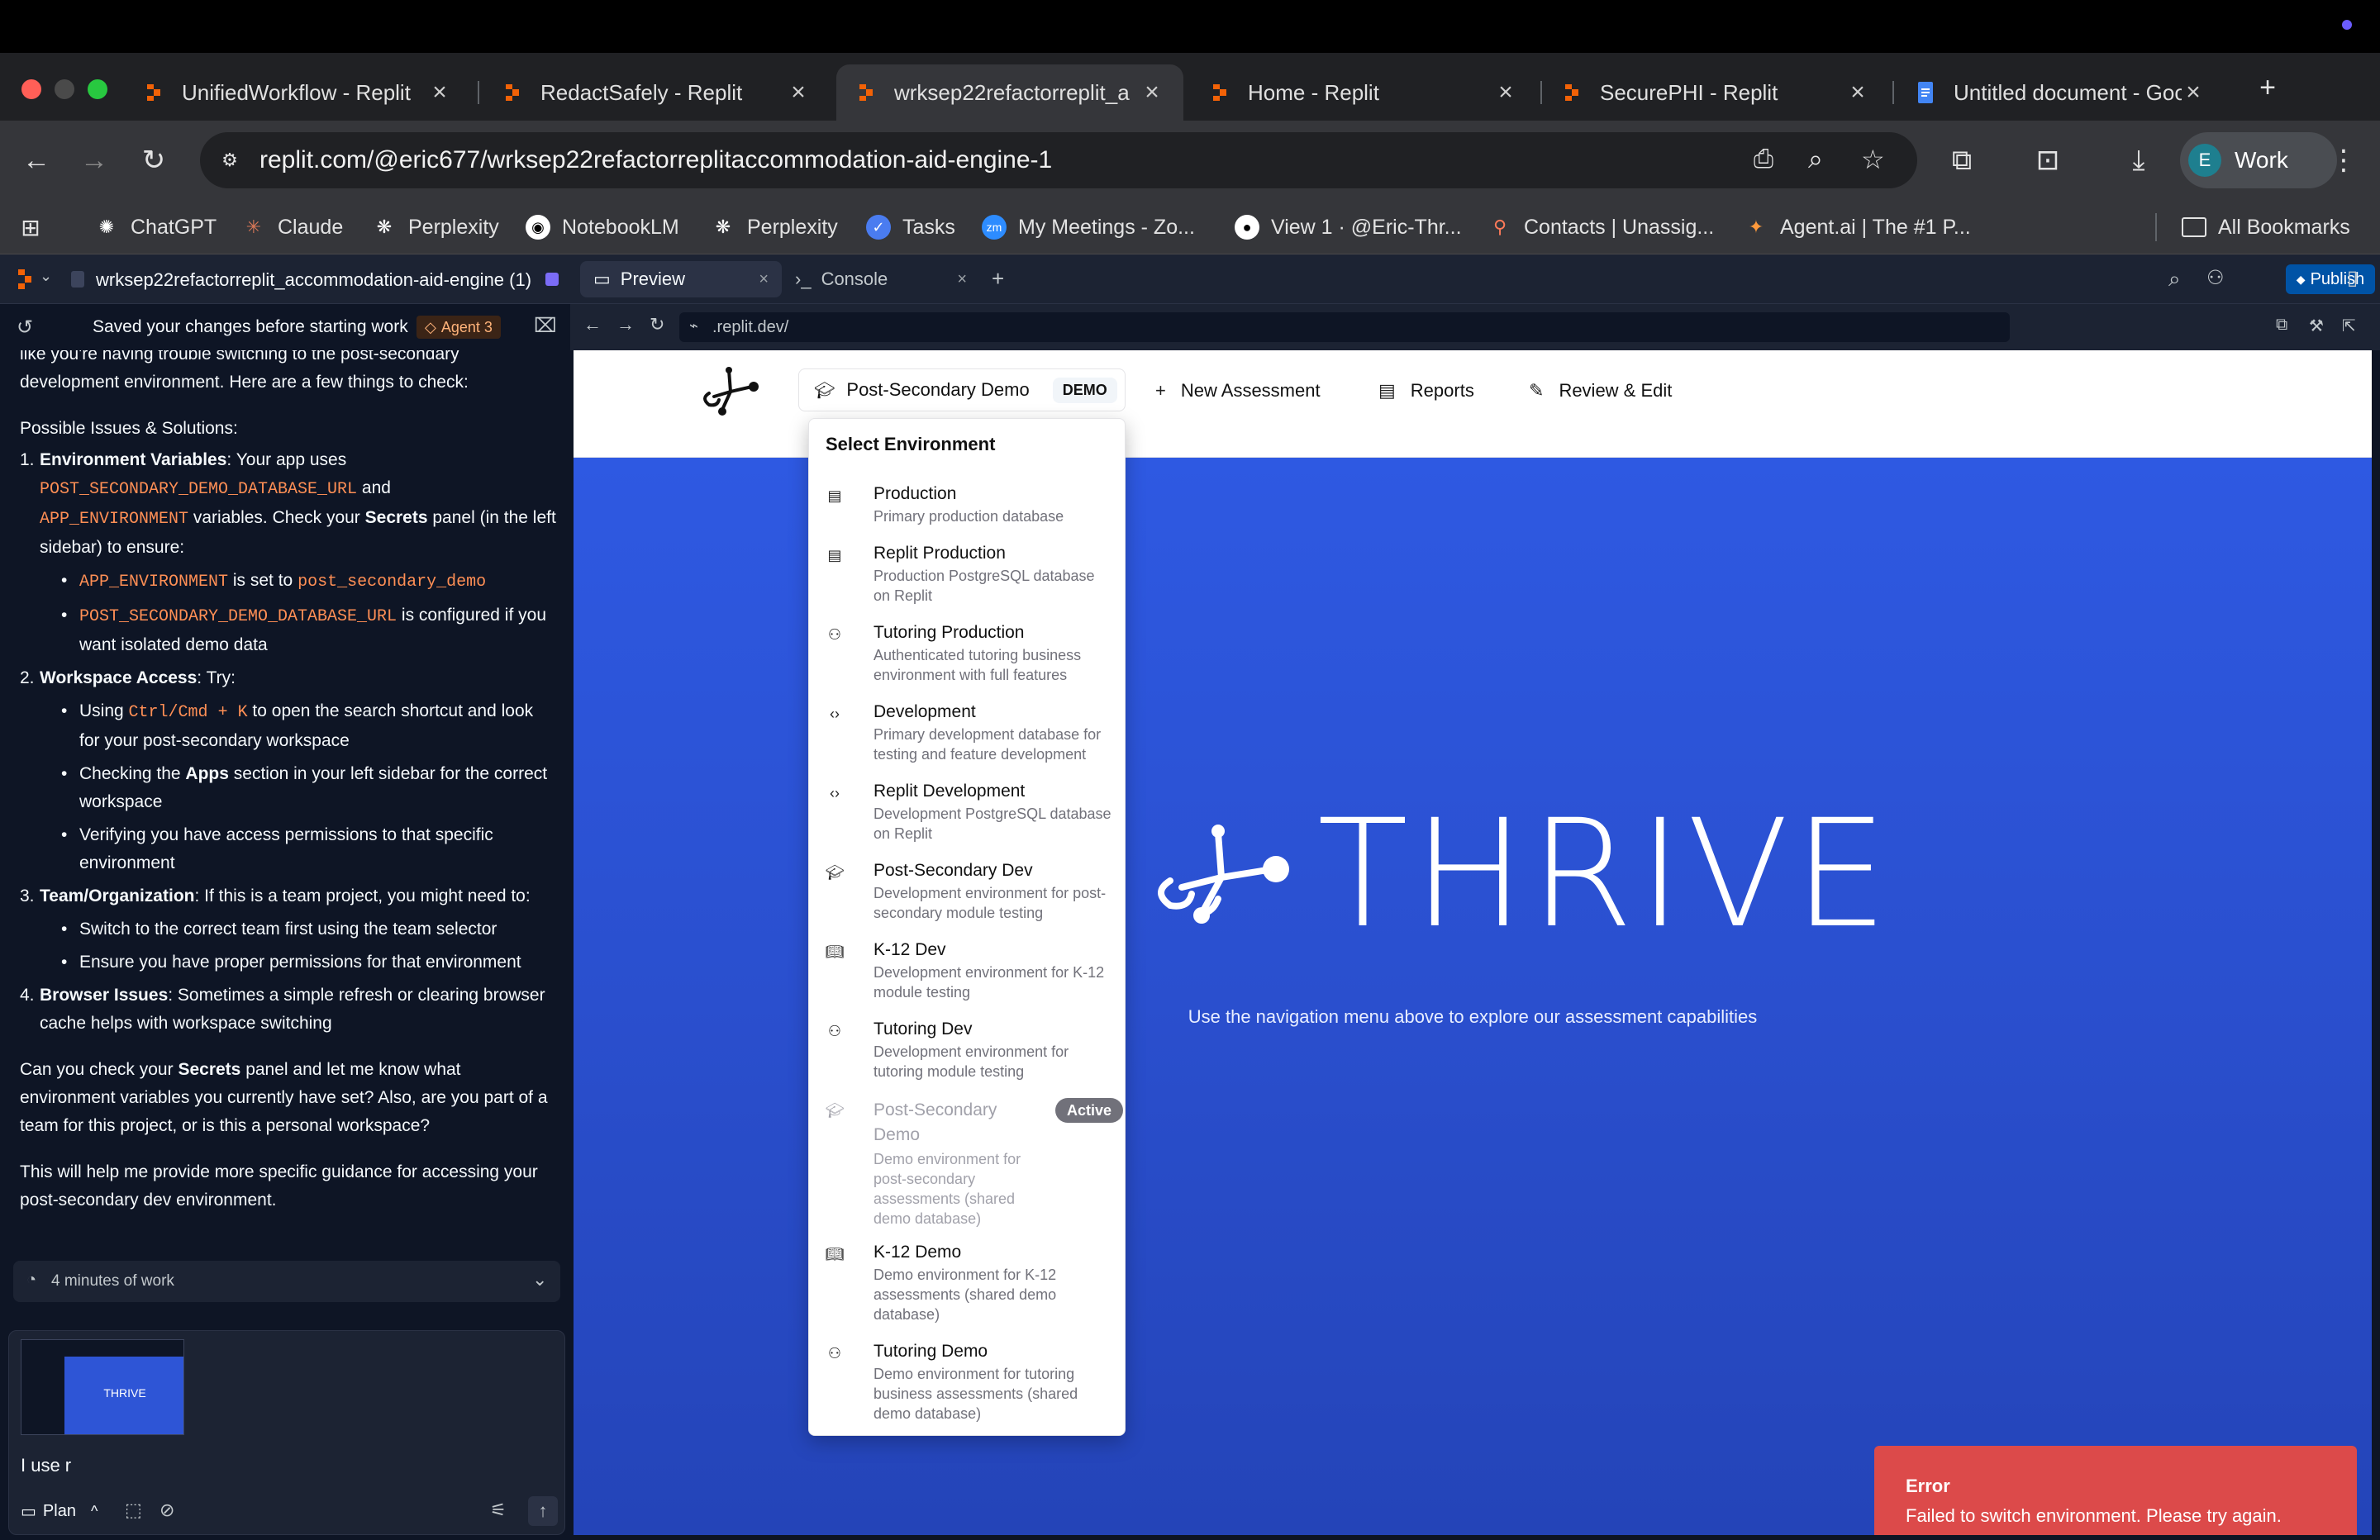 The width and height of the screenshot is (2380, 1540). I want to click on search-icon: ⌕, so click(2174, 279).